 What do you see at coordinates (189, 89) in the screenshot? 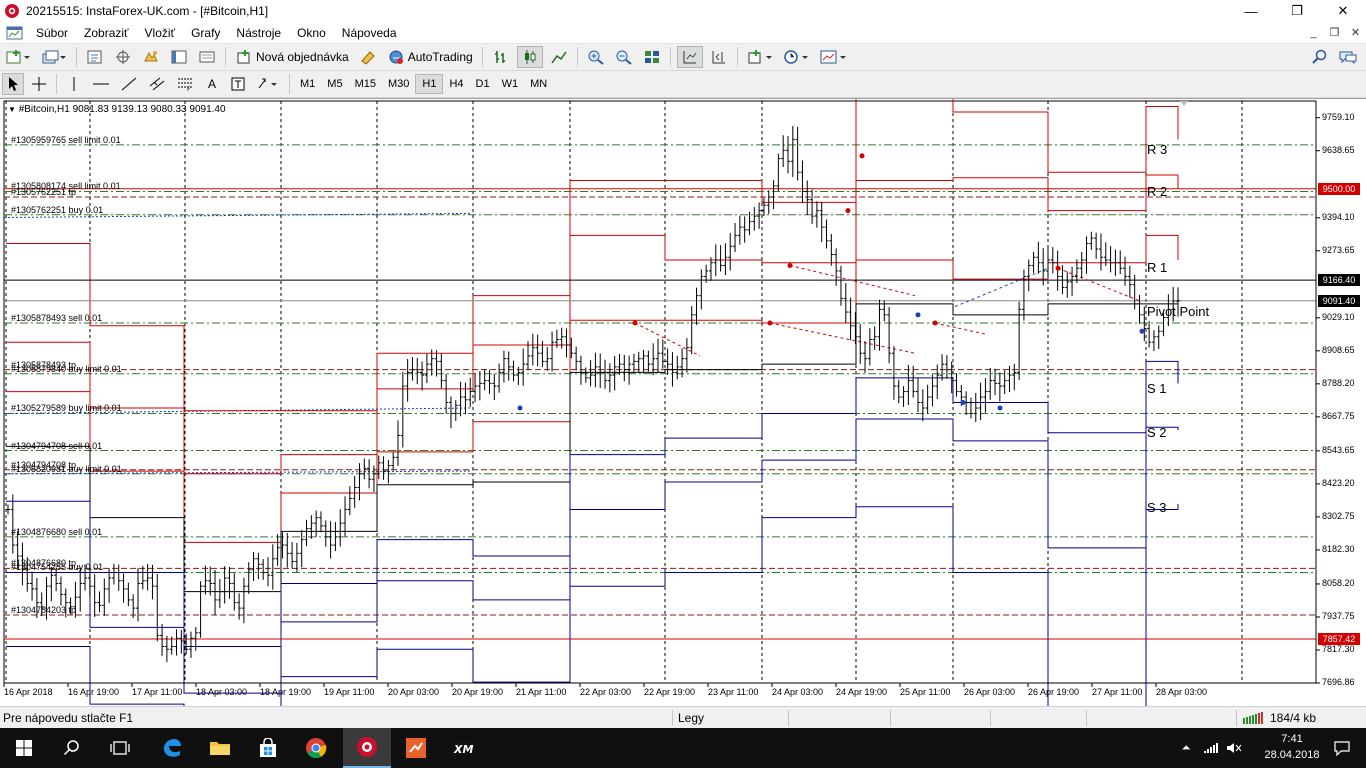
I see `svg-text: F` at bounding box center [189, 89].